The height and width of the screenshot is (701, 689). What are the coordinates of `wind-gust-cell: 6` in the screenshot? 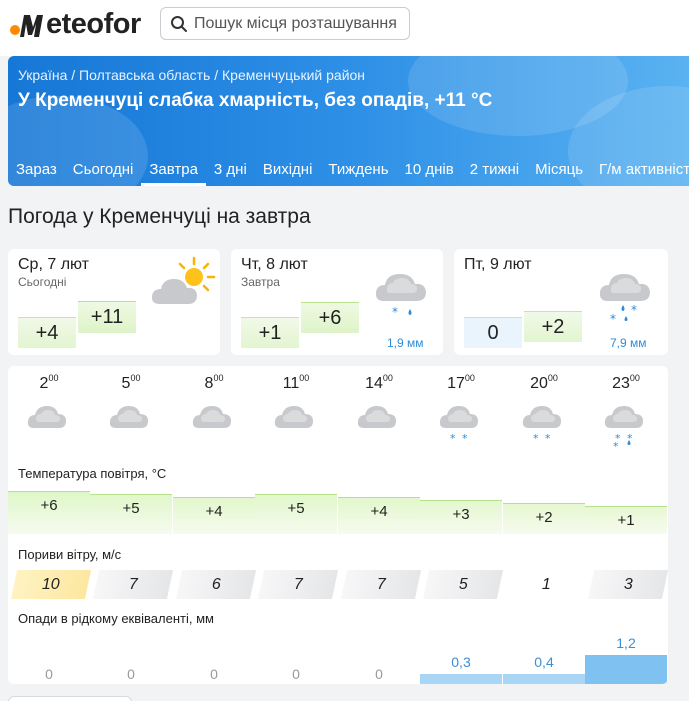 It's located at (216, 584).